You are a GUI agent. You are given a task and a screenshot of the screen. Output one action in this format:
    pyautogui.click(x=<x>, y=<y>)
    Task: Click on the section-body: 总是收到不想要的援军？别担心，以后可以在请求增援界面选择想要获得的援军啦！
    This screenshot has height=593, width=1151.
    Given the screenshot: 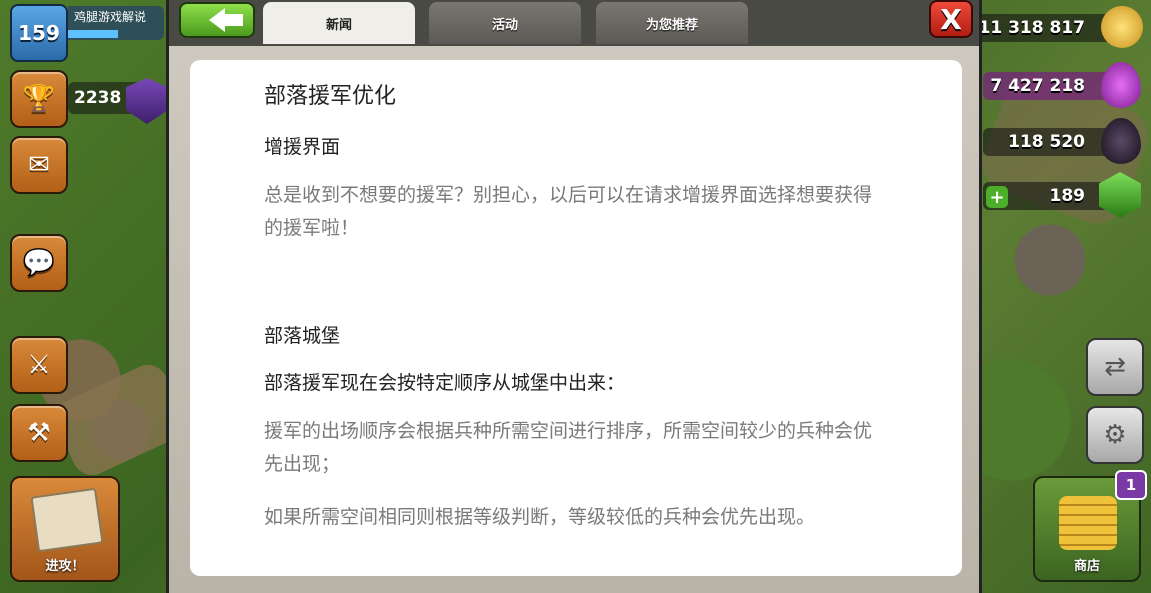 What is the action you would take?
    pyautogui.click(x=568, y=211)
    